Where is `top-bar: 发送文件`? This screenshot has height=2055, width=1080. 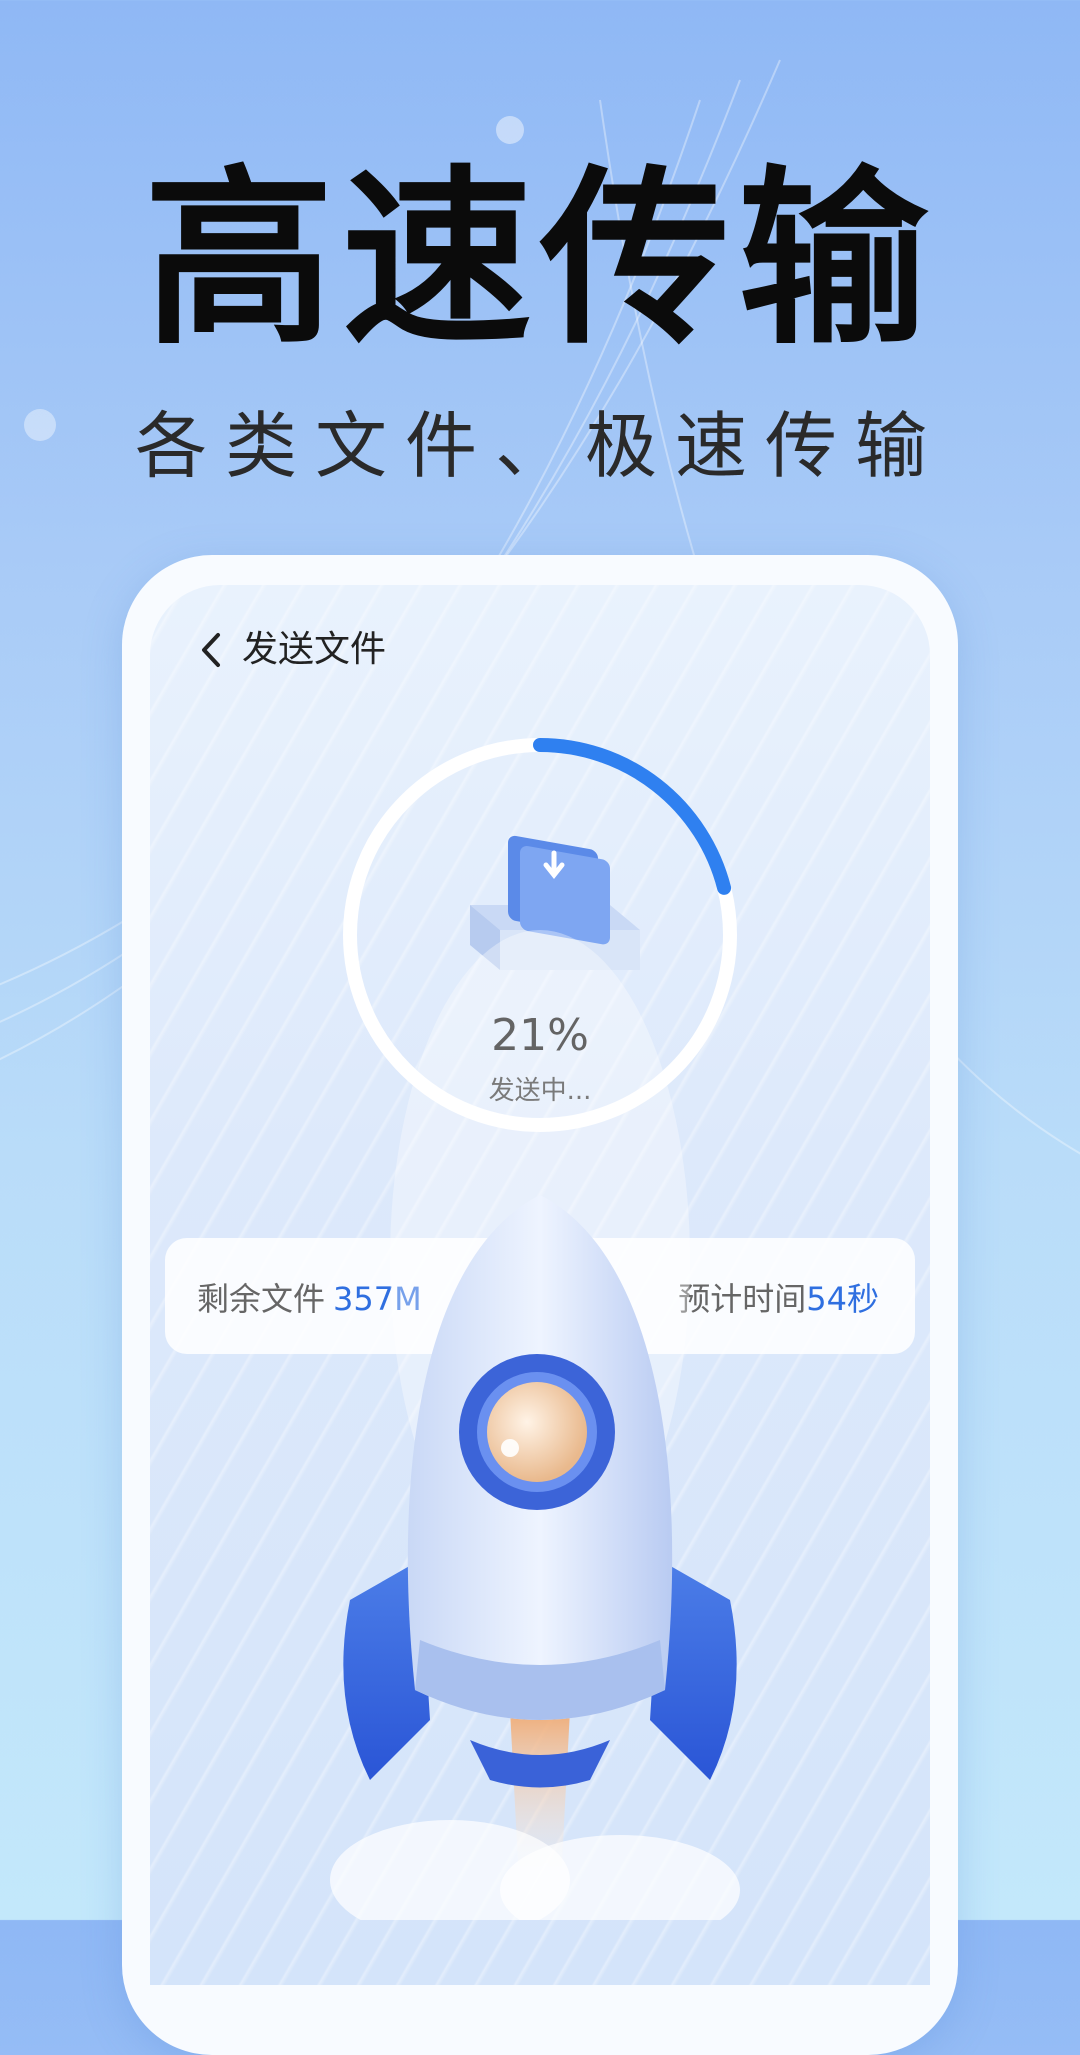
top-bar: 发送文件 is located at coordinates (540, 650).